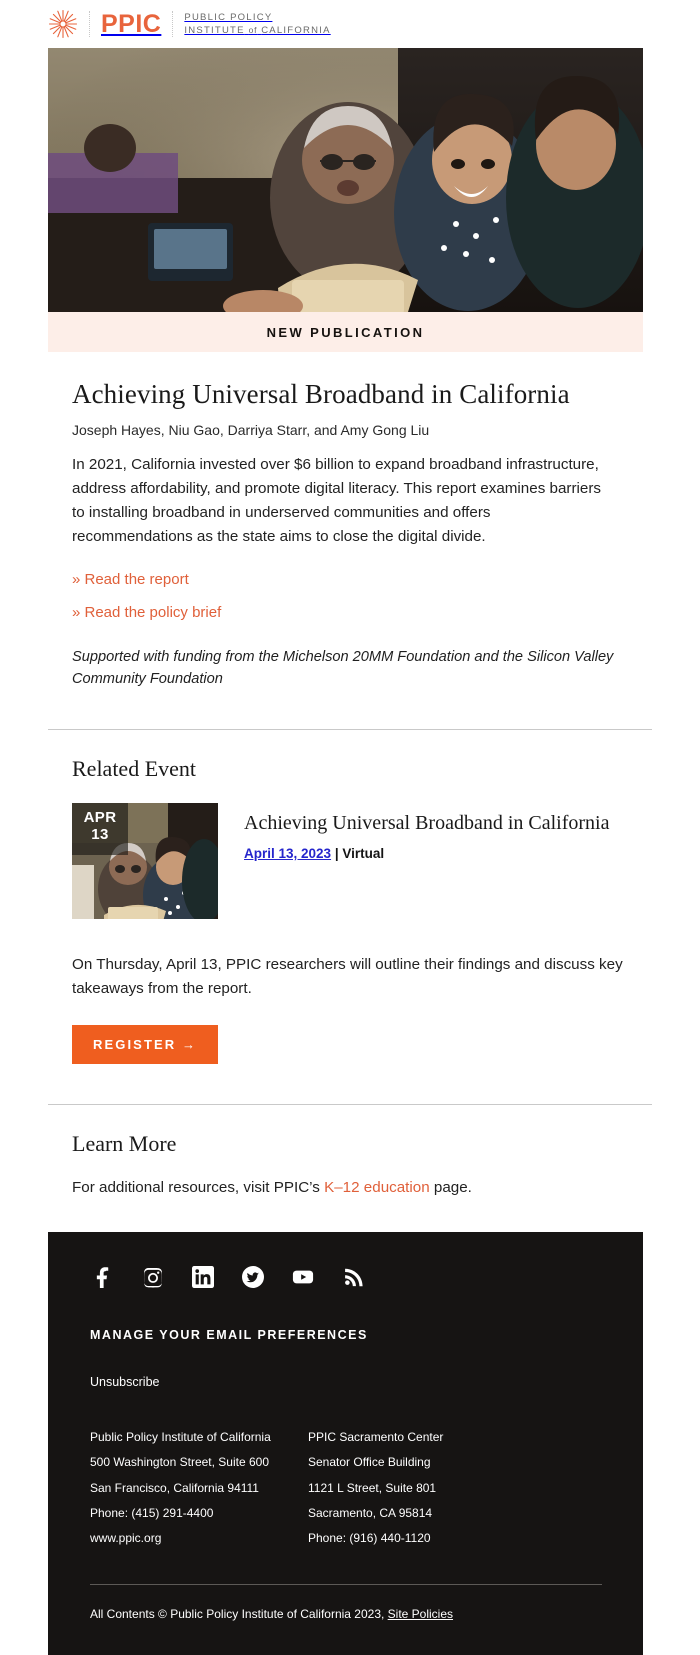  What do you see at coordinates (180, 1462) in the screenshot?
I see `address-line: 500 Washington Street, Suite 600` at bounding box center [180, 1462].